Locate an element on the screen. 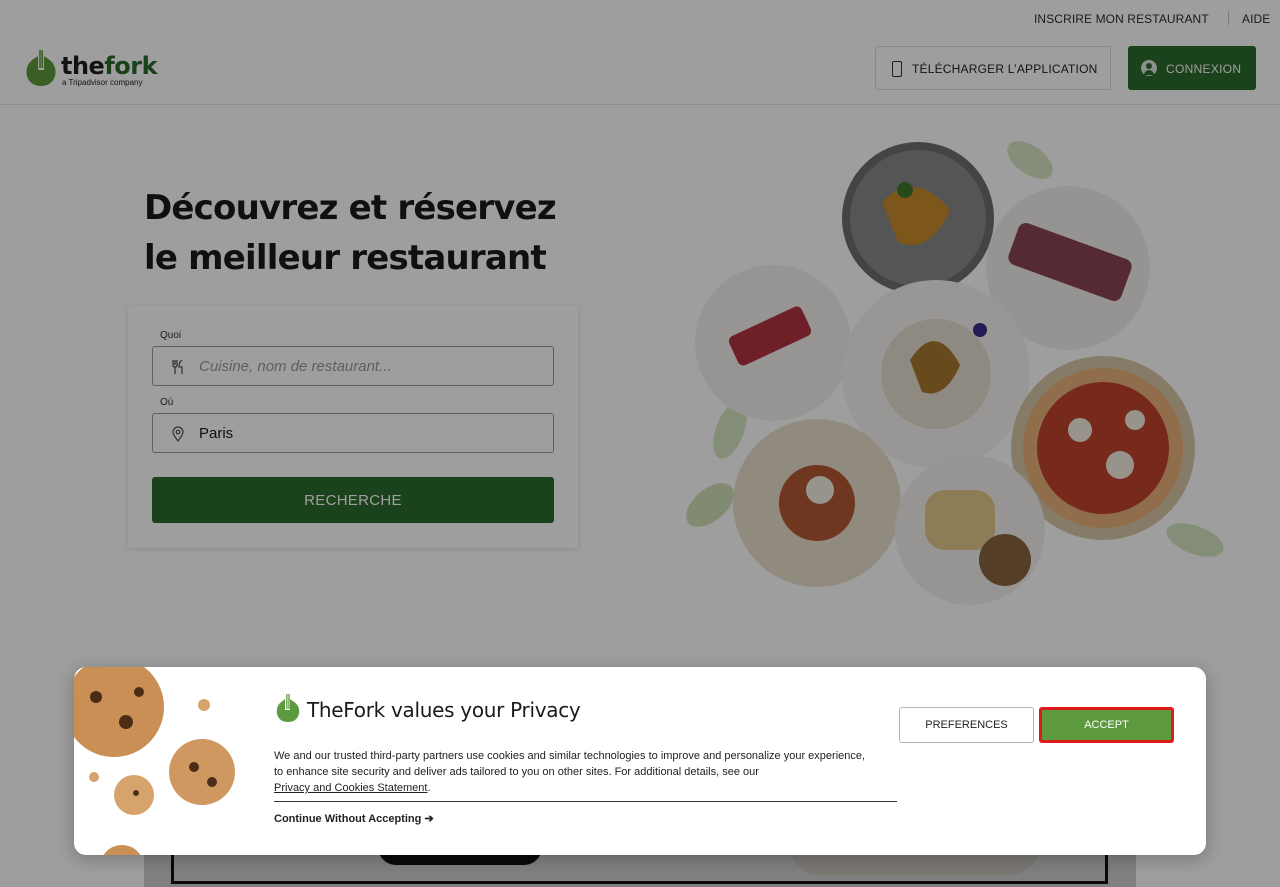 The width and height of the screenshot is (1280, 887). accept-button: ACCEPT is located at coordinates (1106, 725).